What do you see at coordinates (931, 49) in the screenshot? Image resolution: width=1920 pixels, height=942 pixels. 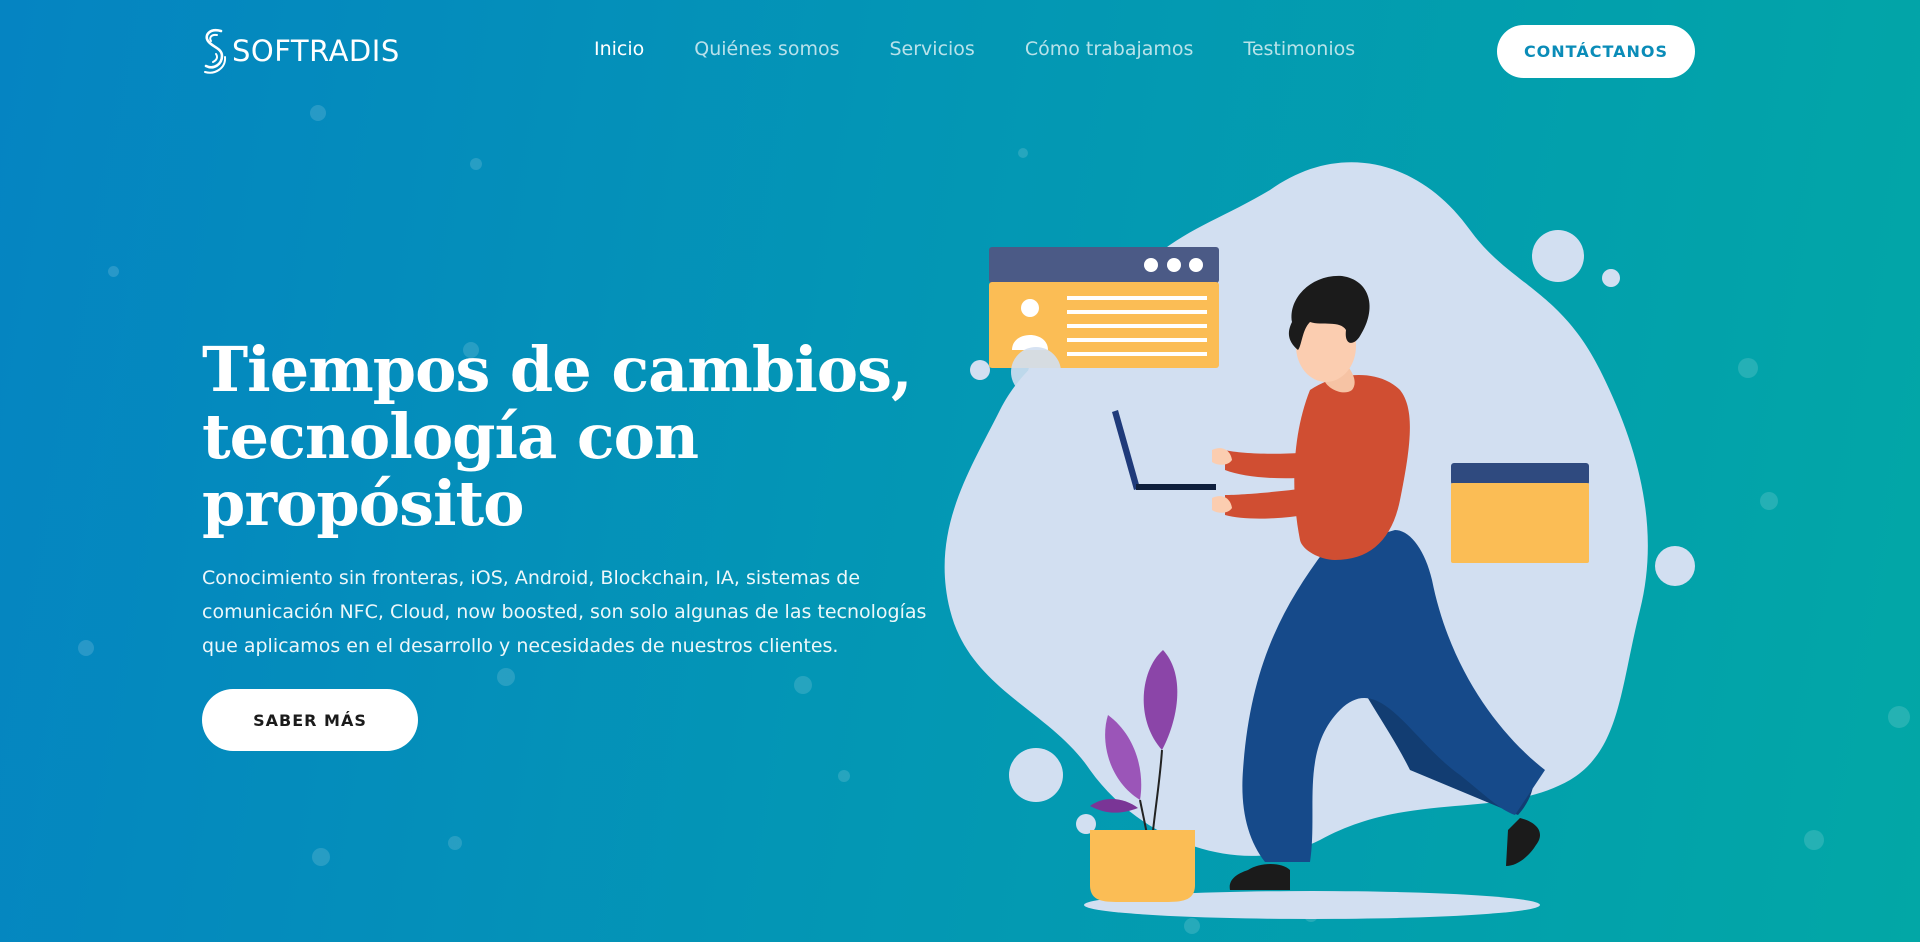 I see `nav-item-servicios: Servicios` at bounding box center [931, 49].